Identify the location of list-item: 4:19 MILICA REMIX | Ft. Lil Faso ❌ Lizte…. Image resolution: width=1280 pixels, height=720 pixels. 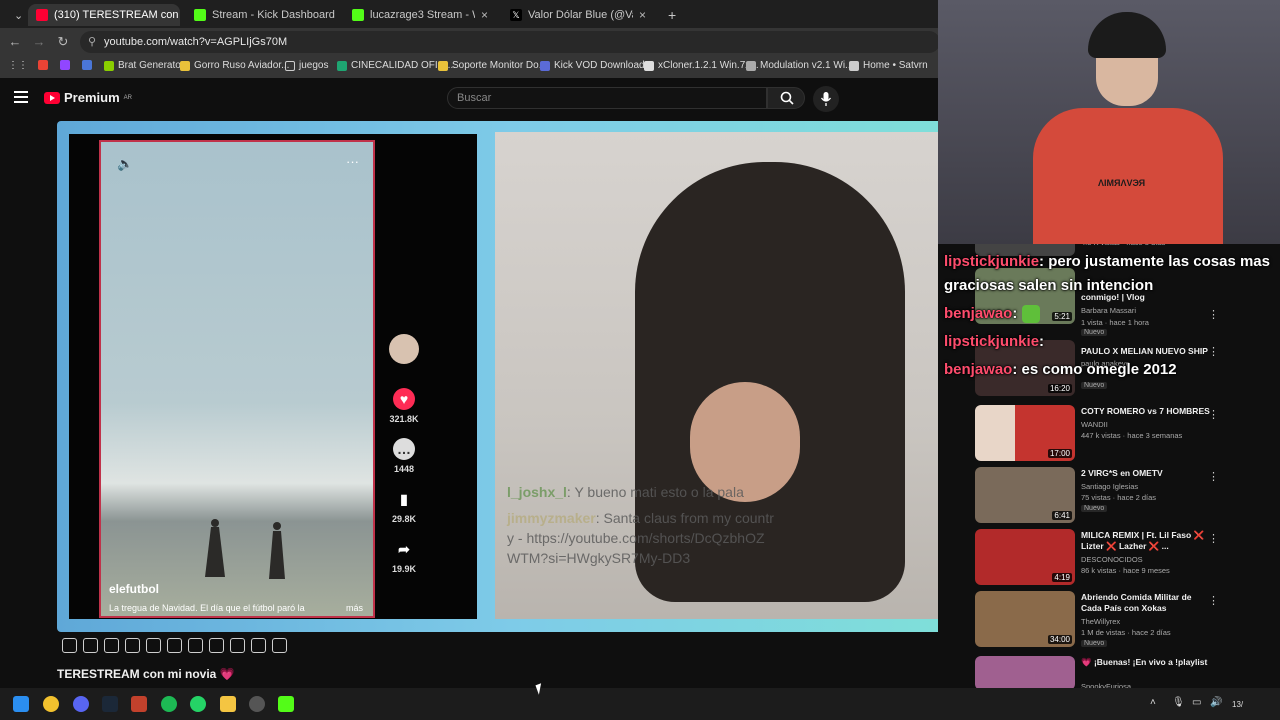
(1125, 558).